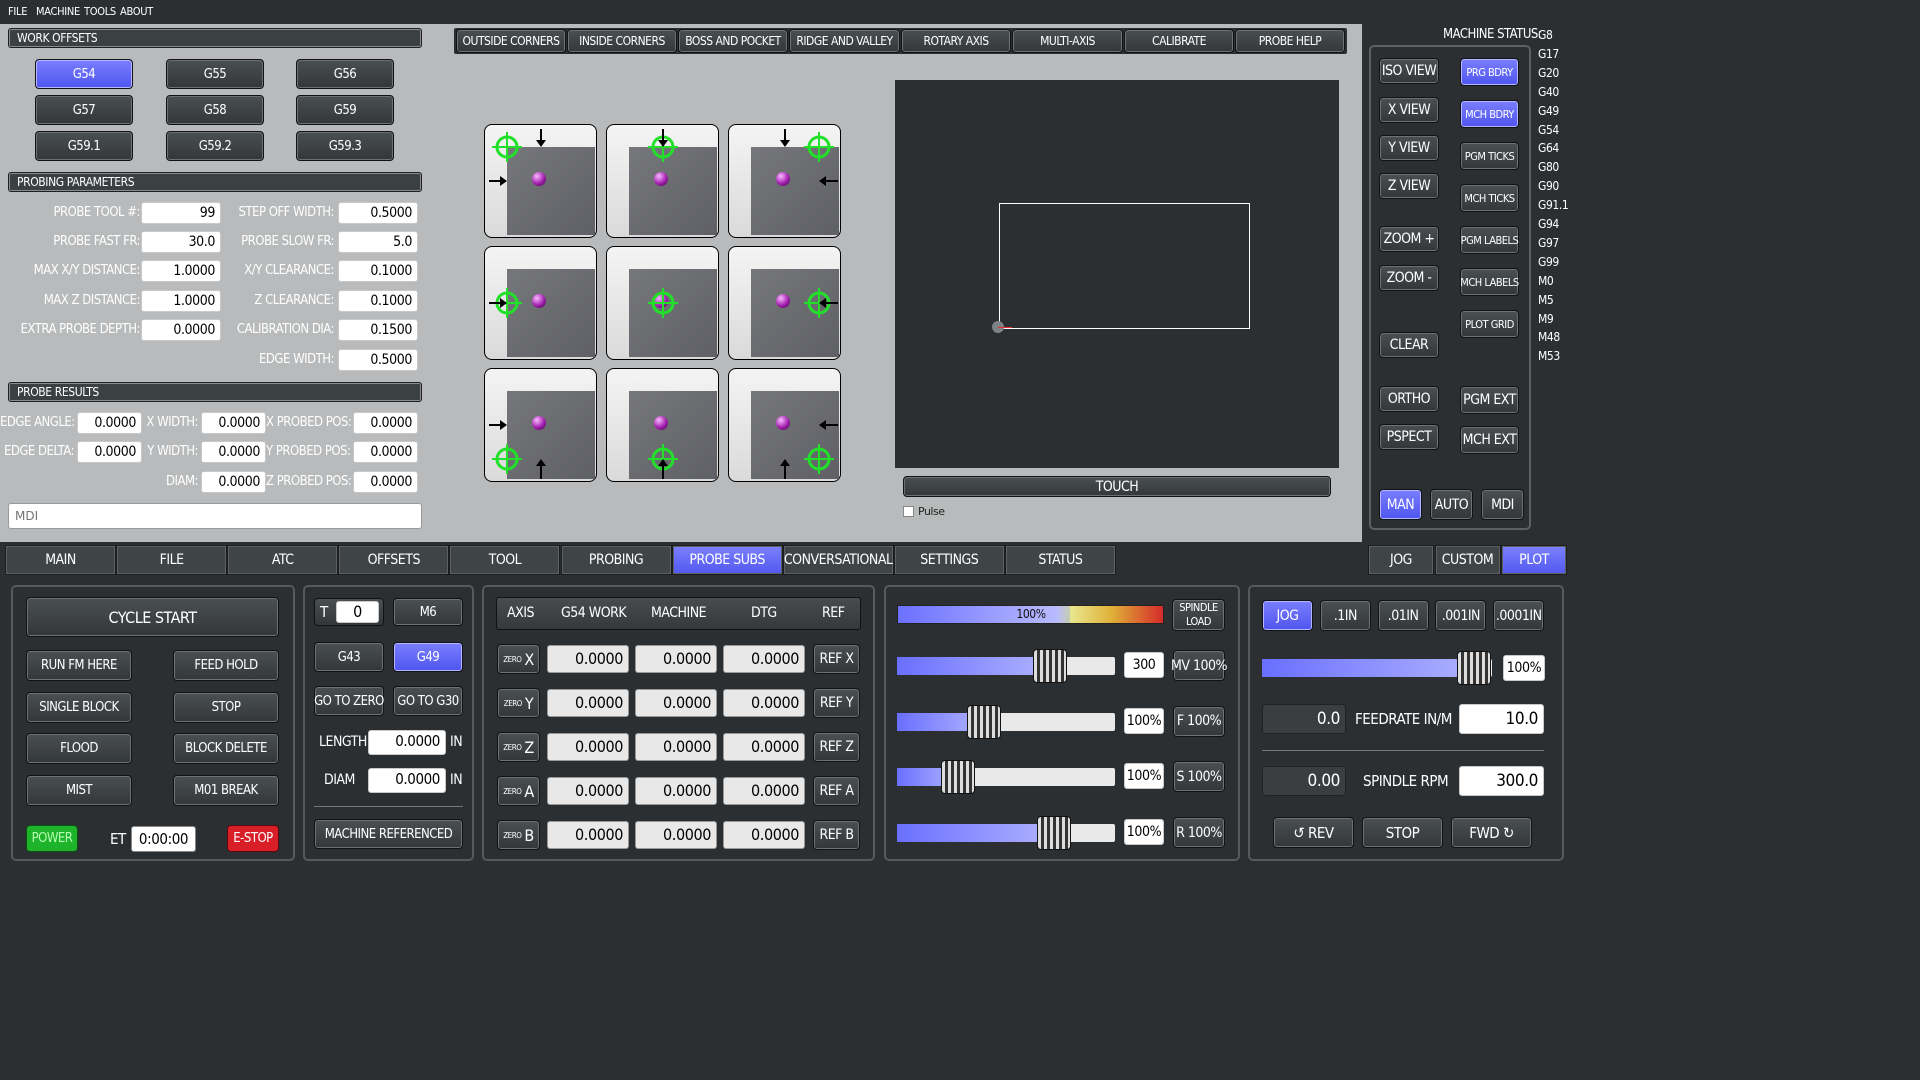 The width and height of the screenshot is (1920, 1080). I want to click on menu-machine: MACHINE, so click(58, 11).